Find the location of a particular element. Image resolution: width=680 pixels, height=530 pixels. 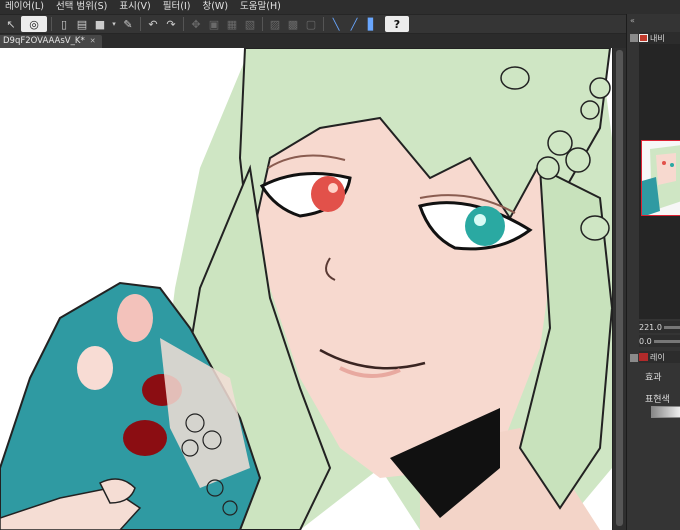

ruler-snap-icon: ╲ is located at coordinates (336, 24).